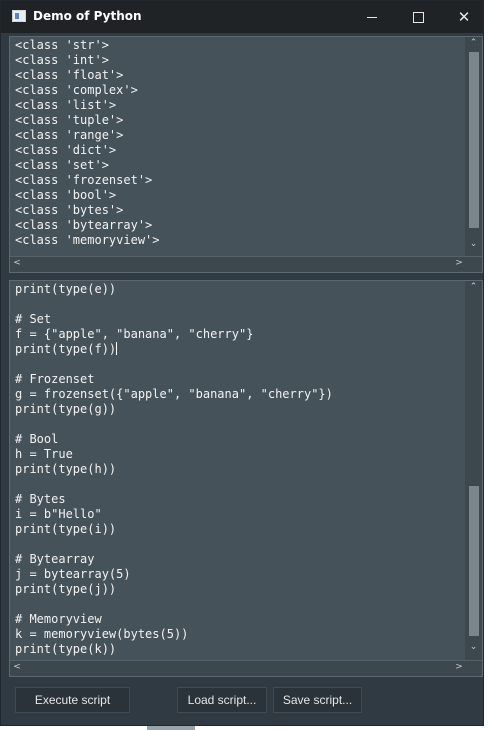 Image resolution: width=490 pixels, height=730 pixels. I want to click on taskbar-grip, so click(171, 728).